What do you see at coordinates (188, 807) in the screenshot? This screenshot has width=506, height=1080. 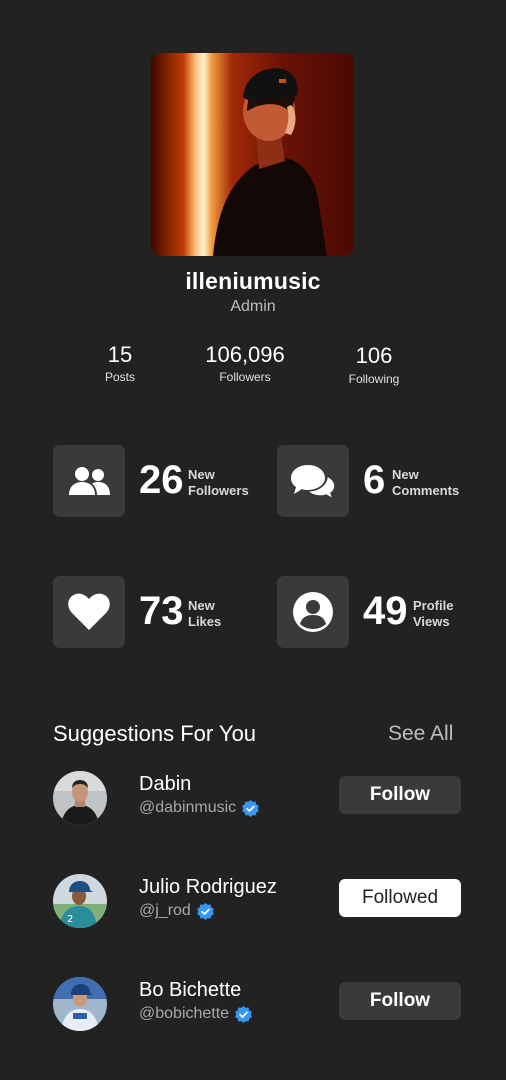 I see `suggestion-handle: @dabinmusic` at bounding box center [188, 807].